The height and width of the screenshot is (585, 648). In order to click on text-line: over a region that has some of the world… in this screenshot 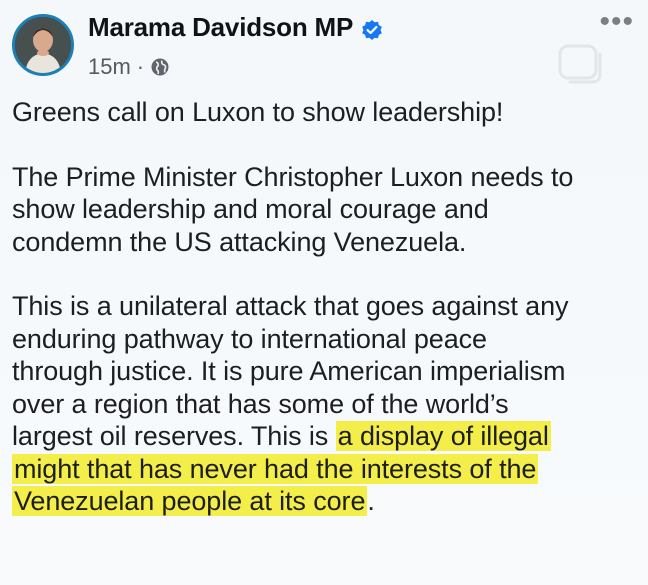, I will do `click(260, 403)`.